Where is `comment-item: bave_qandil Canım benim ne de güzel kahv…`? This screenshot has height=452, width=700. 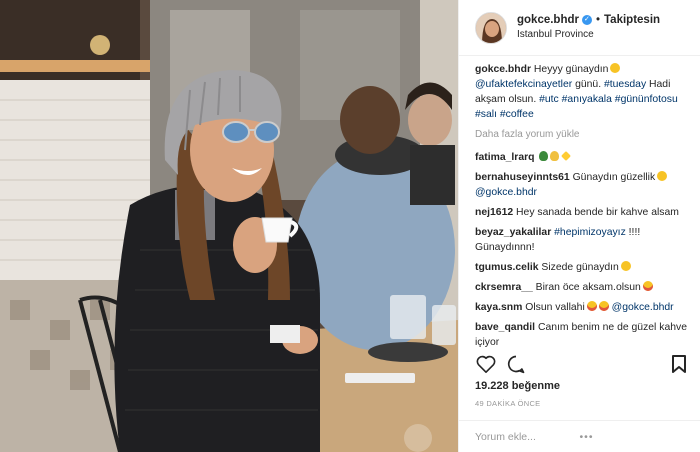 comment-item: bave_qandil Canım benim ne de güzel kahv… is located at coordinates (582, 335).